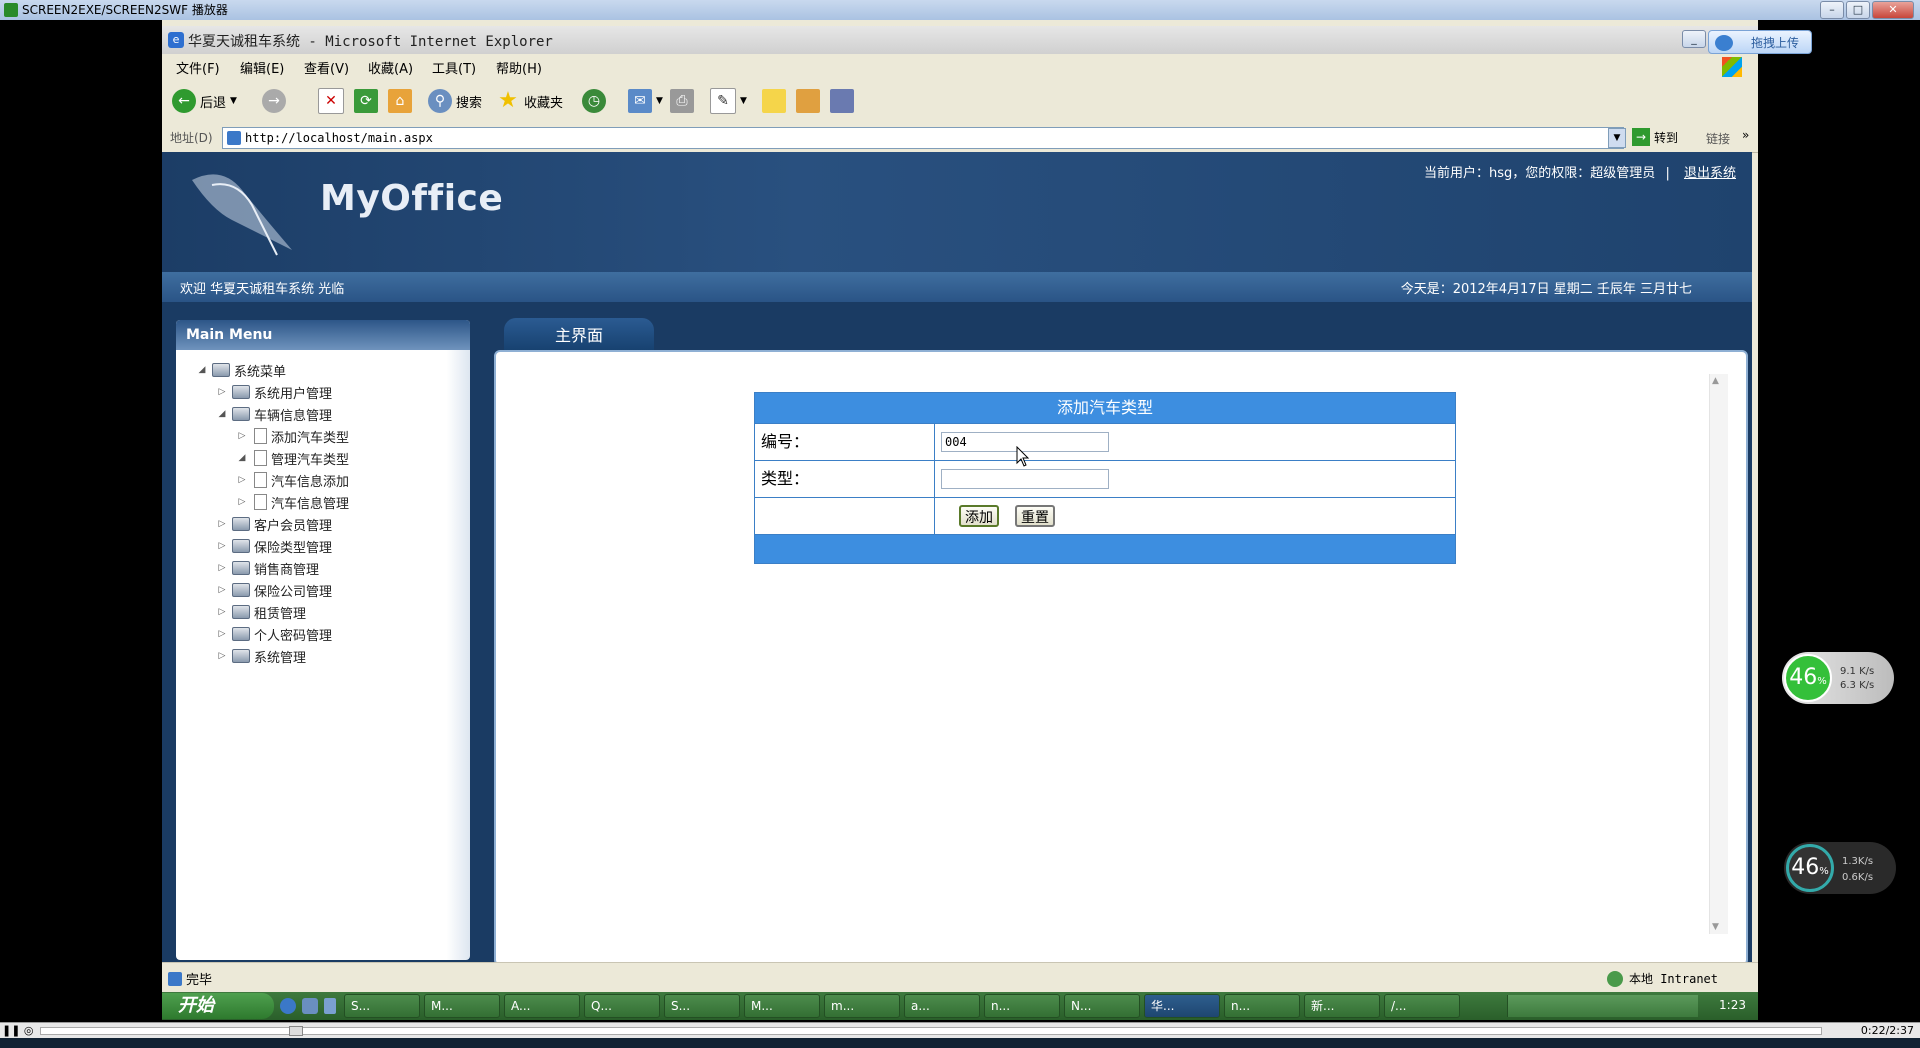 The height and width of the screenshot is (1048, 1920). What do you see at coordinates (808, 101) in the screenshot?
I see `research-button` at bounding box center [808, 101].